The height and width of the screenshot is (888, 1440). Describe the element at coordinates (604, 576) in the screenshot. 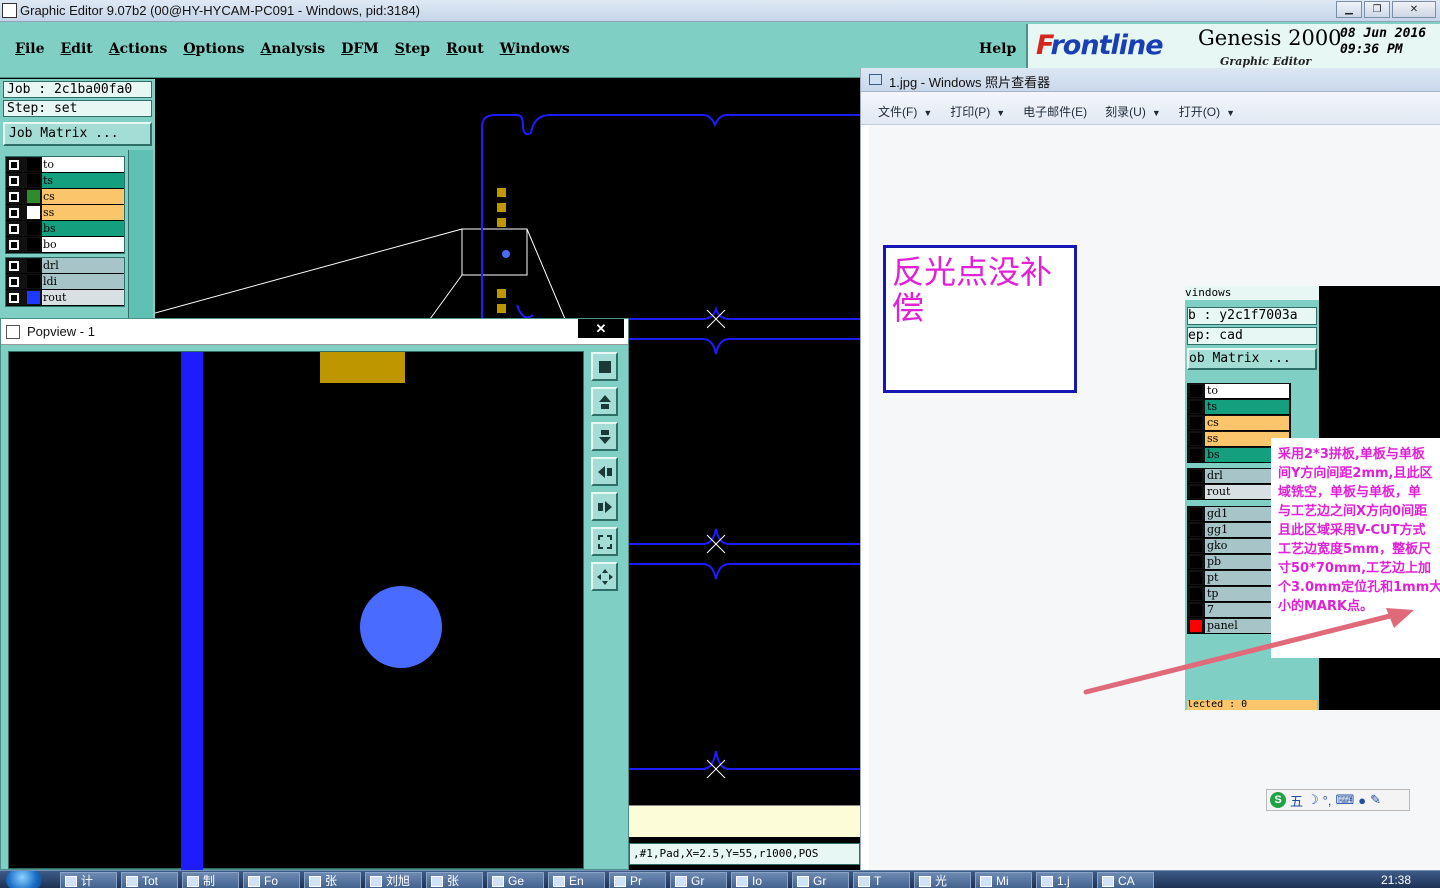

I see `zoom-out-icon` at that location.